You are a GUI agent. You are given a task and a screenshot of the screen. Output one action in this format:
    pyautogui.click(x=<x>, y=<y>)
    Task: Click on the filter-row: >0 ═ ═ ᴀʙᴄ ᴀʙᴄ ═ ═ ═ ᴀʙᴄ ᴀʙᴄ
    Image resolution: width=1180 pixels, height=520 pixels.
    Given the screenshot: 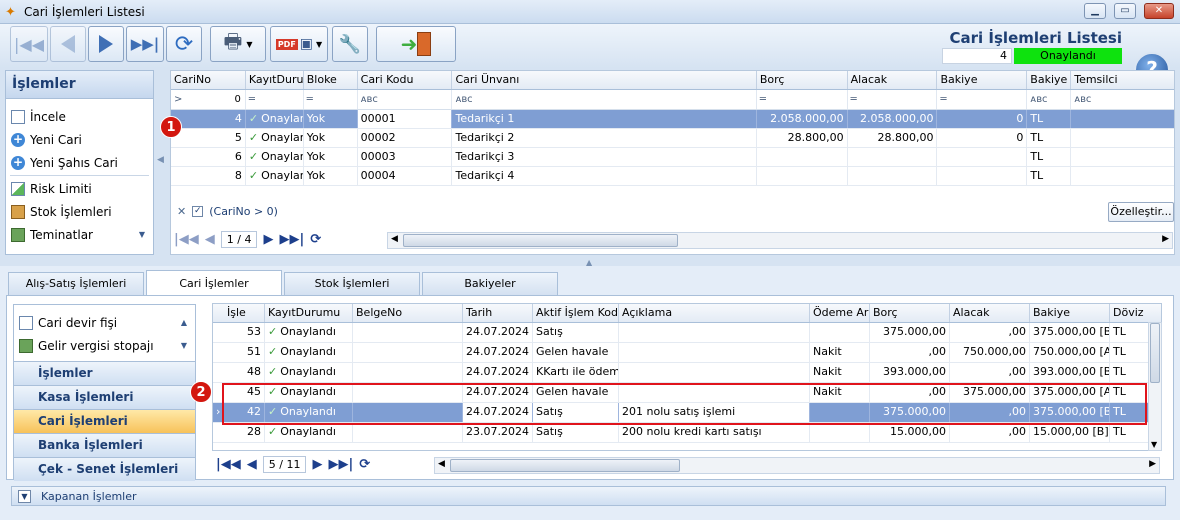 What is the action you would take?
    pyautogui.click(x=672, y=100)
    